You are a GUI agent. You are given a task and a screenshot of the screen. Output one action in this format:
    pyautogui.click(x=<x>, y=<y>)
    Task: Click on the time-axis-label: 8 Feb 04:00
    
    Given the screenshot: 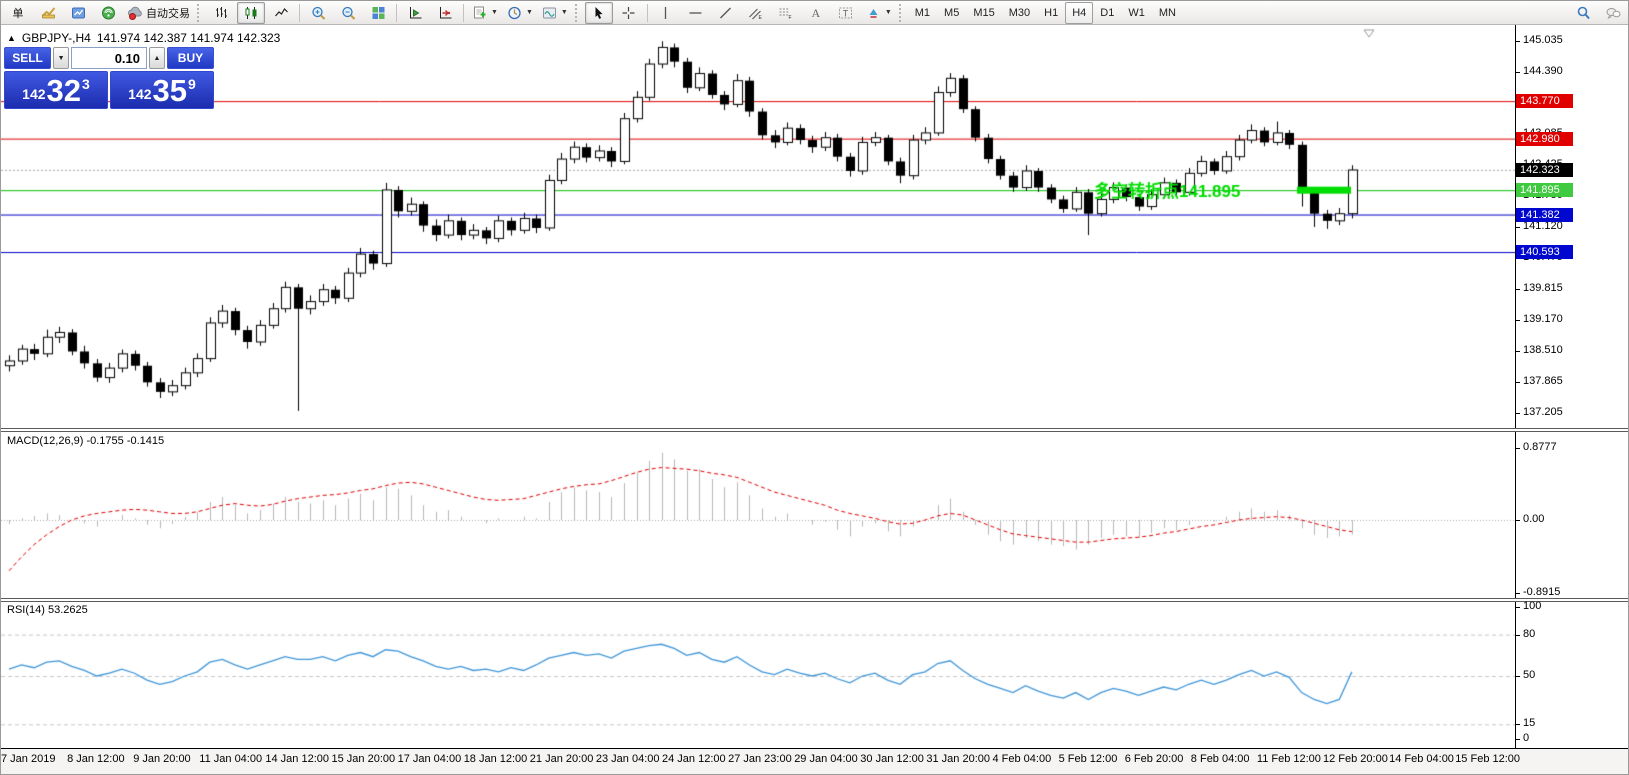 What is the action you would take?
    pyautogui.click(x=1220, y=759)
    